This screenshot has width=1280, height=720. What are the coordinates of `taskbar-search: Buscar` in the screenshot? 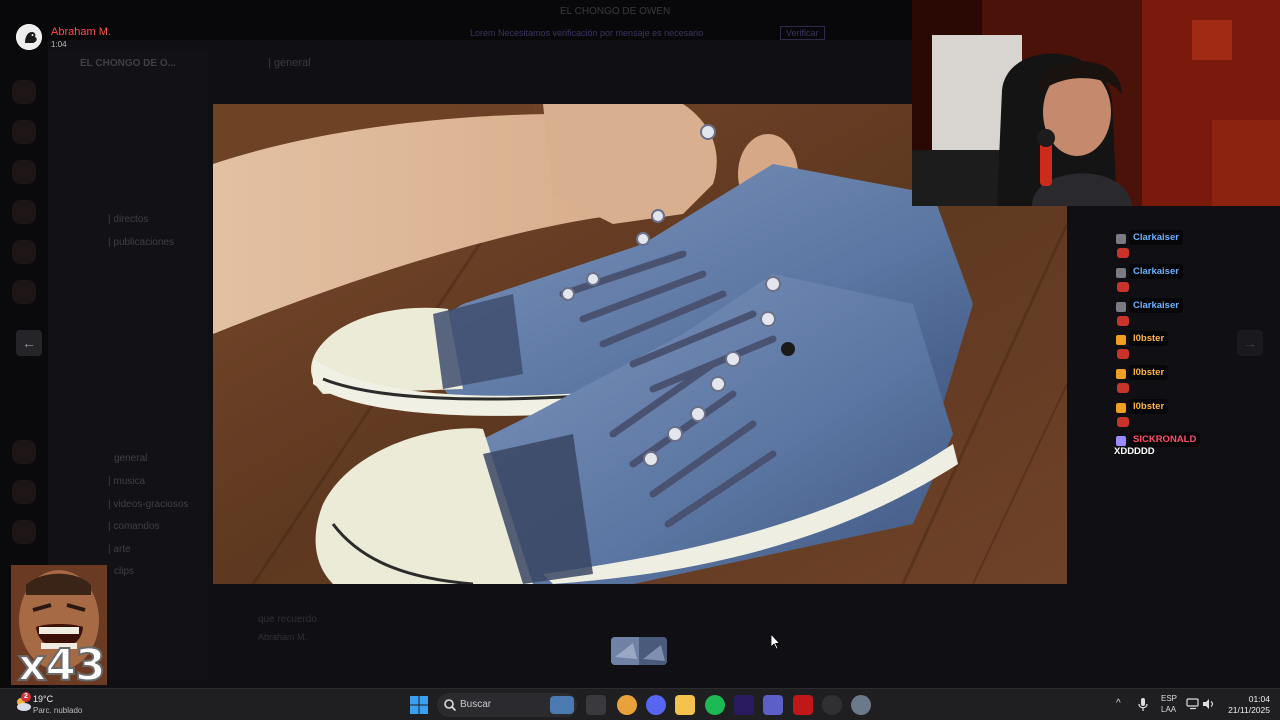 It's located at (507, 705).